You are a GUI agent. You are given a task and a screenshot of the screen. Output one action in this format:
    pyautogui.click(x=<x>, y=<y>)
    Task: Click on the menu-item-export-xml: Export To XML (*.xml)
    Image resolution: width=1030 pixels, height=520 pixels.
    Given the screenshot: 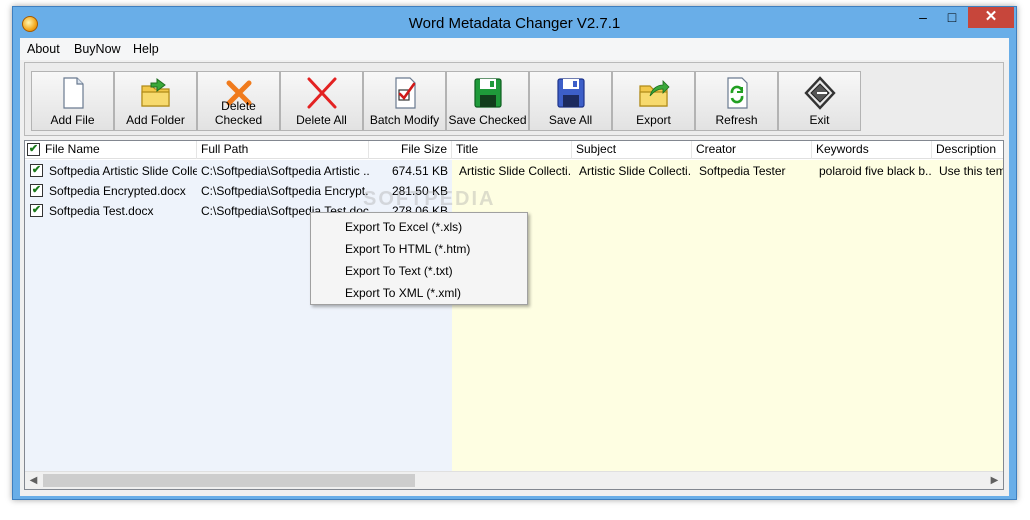 What is the action you would take?
    pyautogui.click(x=403, y=293)
    